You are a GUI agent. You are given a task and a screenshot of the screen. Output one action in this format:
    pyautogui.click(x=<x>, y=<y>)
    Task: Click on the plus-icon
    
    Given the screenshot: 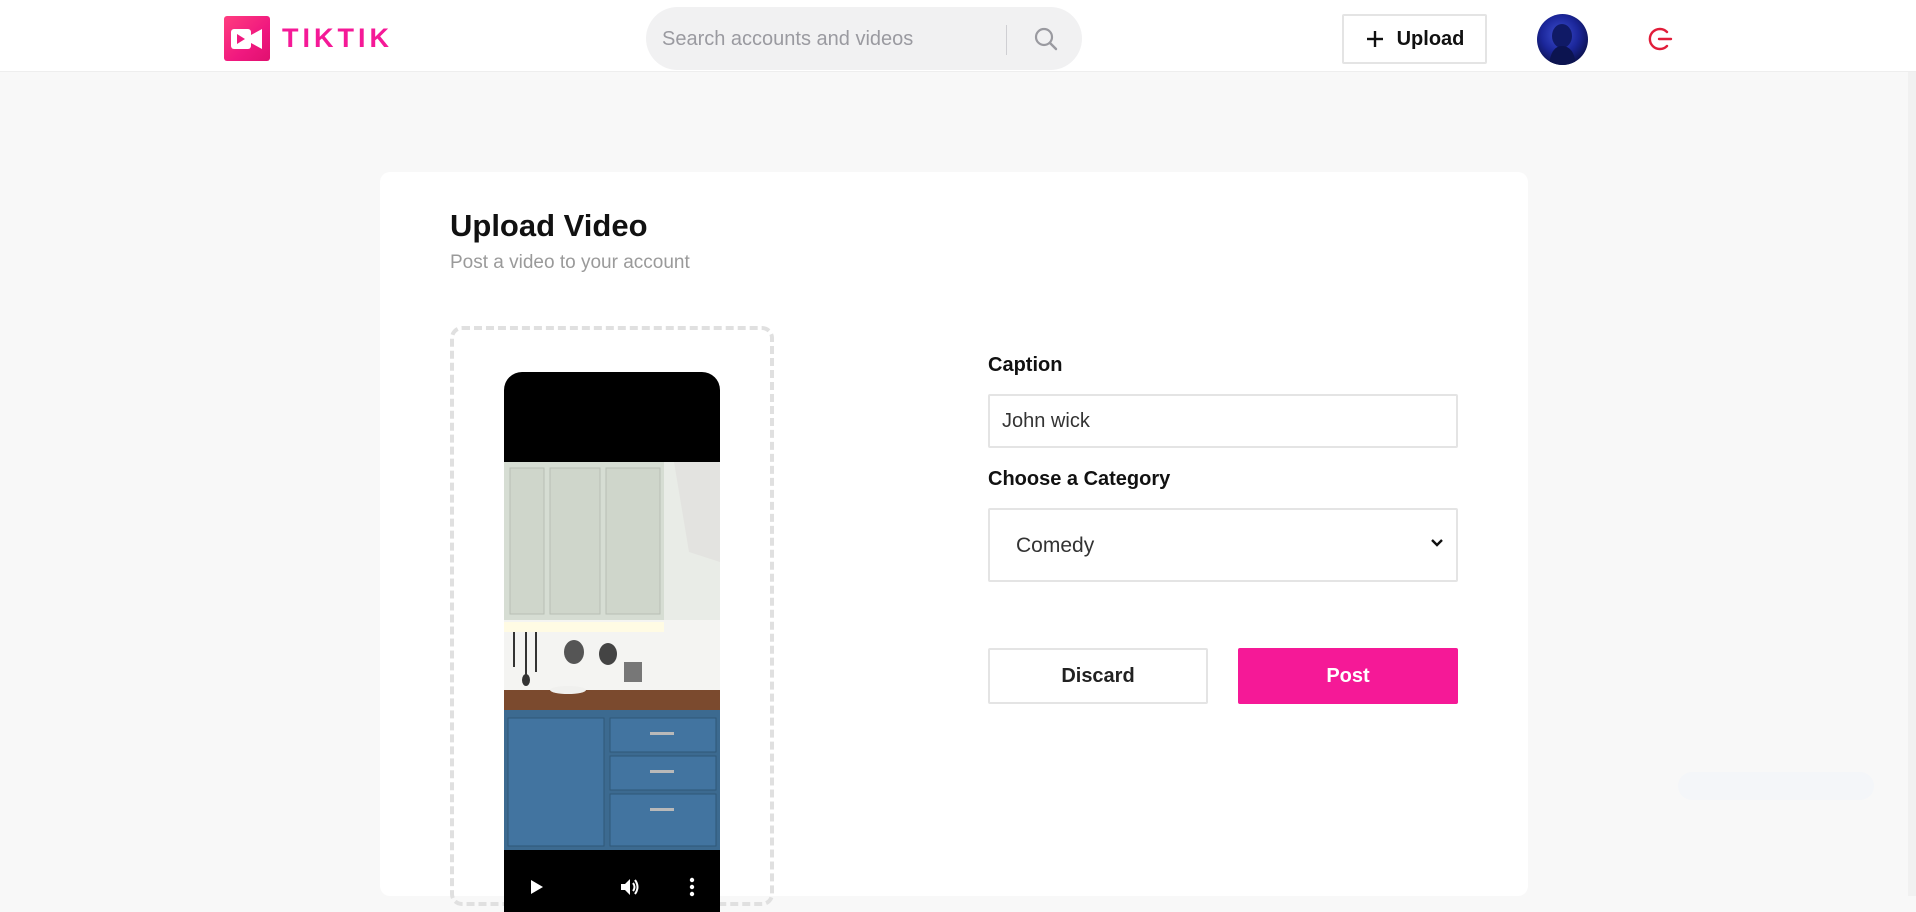 What is the action you would take?
    pyautogui.click(x=1374, y=39)
    